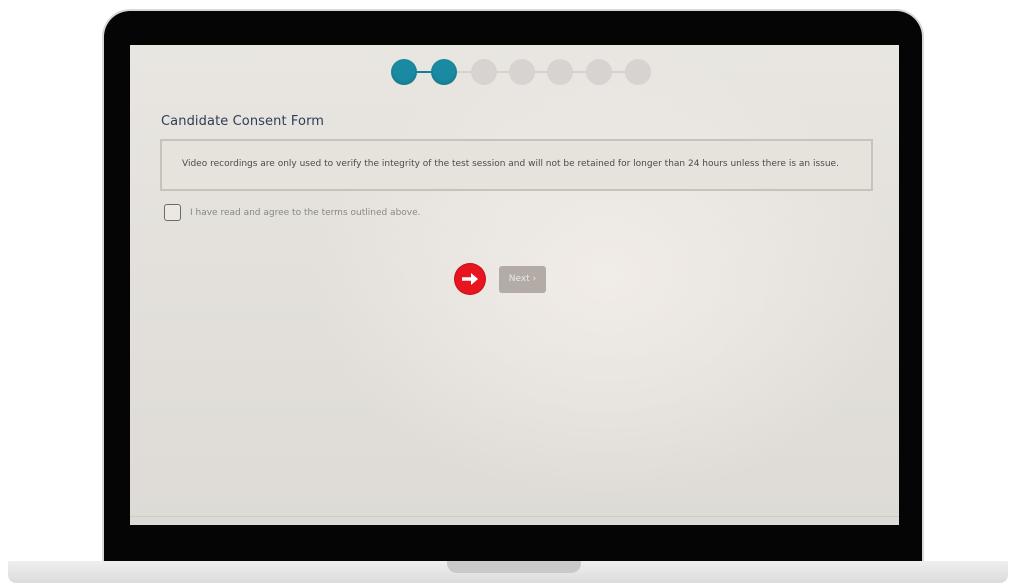 This screenshot has width=1009, height=583. I want to click on step-6-indicator, so click(599, 72).